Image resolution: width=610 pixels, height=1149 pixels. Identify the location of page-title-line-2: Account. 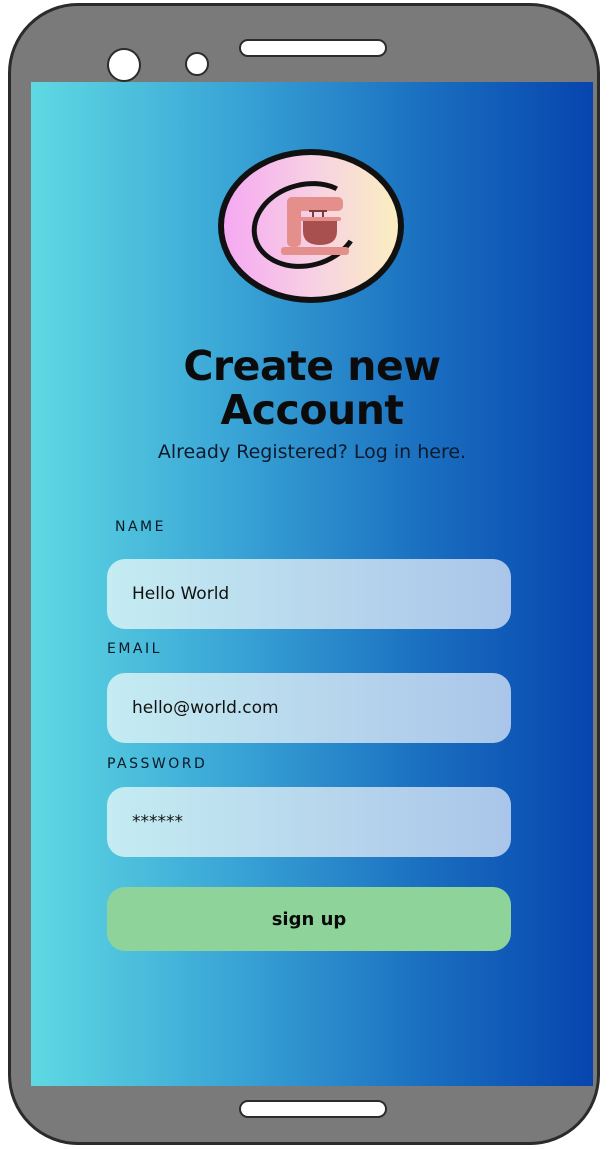
(312, 410).